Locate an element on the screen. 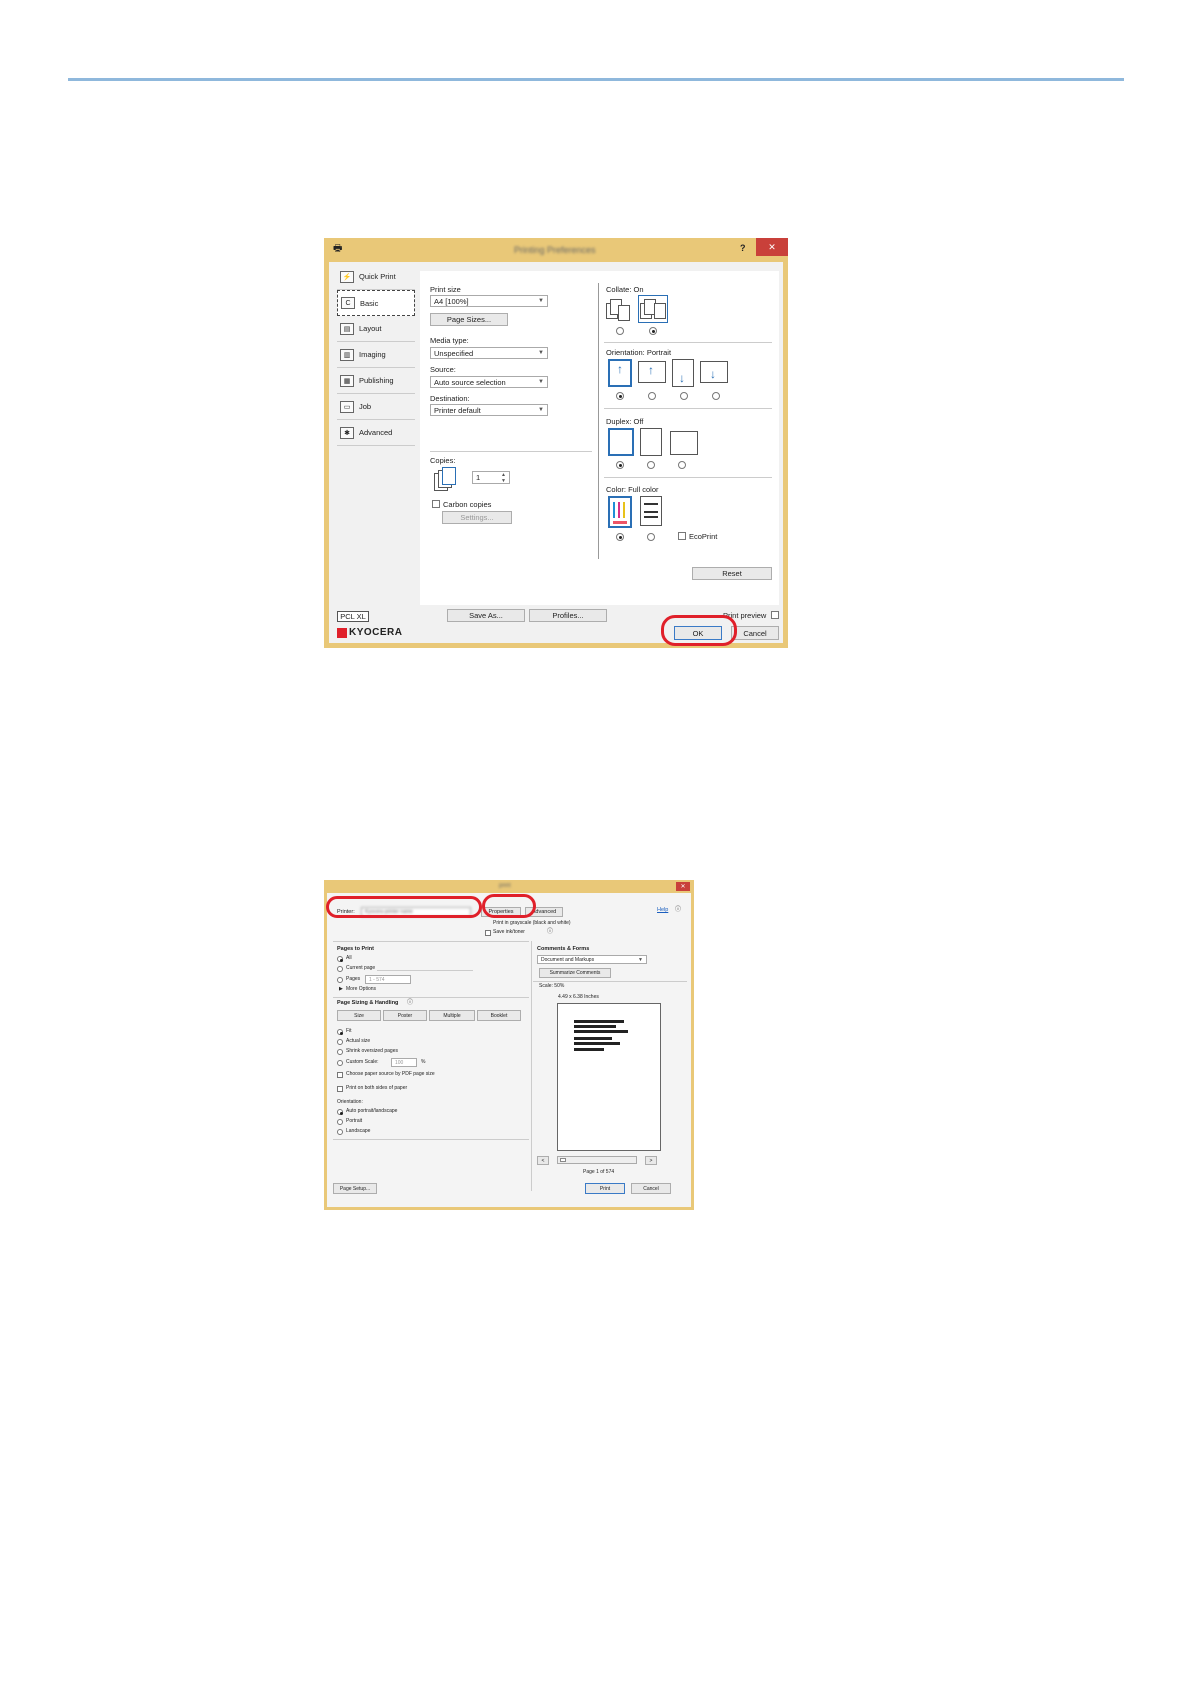  portrait-option: ↑ is located at coordinates (620, 373).